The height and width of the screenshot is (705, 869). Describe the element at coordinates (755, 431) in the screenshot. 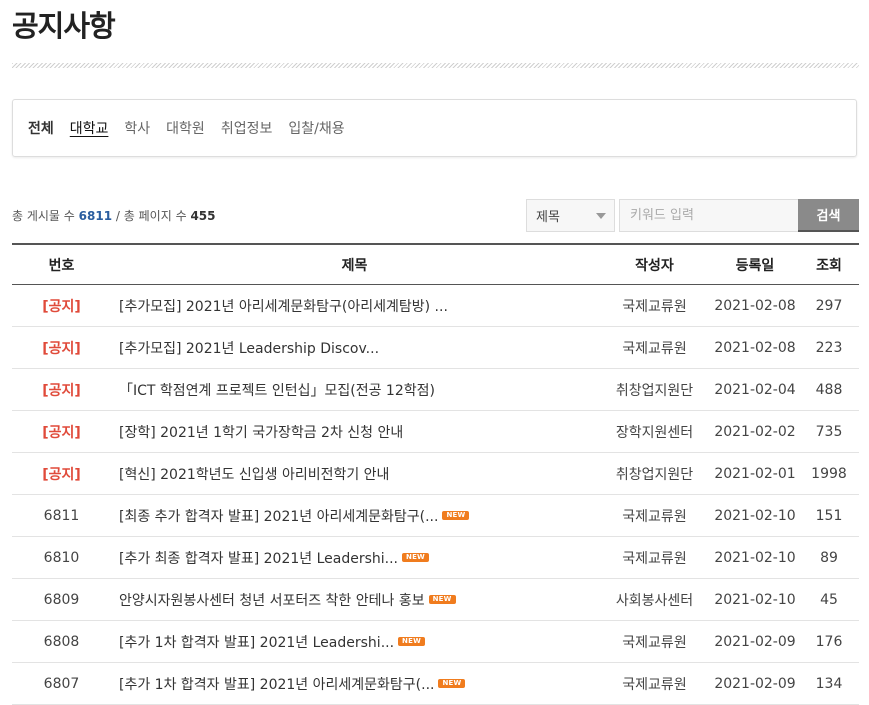

I see `post-date: 2021-02-02` at that location.